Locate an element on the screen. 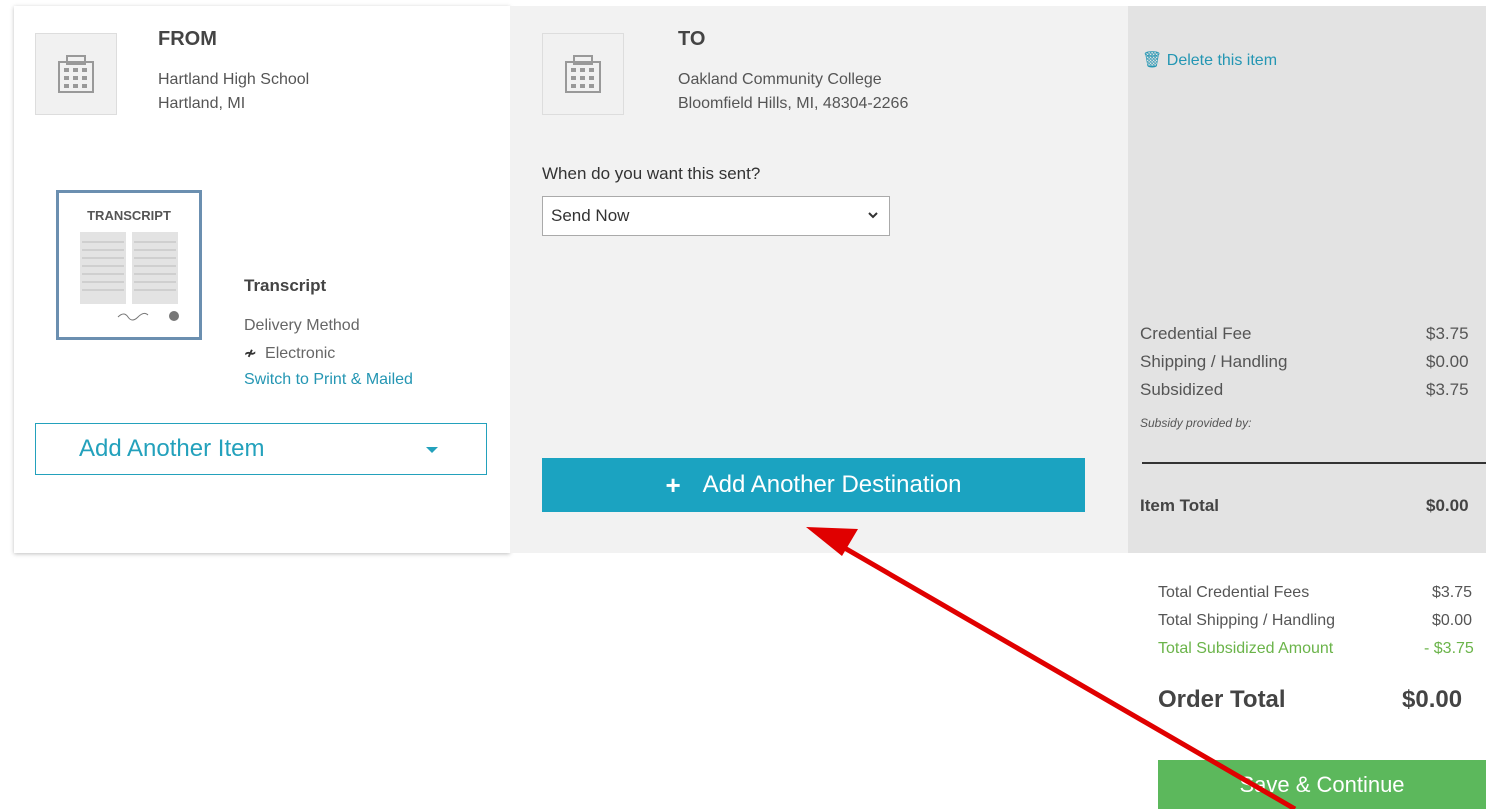  divider is located at coordinates (1314, 463).